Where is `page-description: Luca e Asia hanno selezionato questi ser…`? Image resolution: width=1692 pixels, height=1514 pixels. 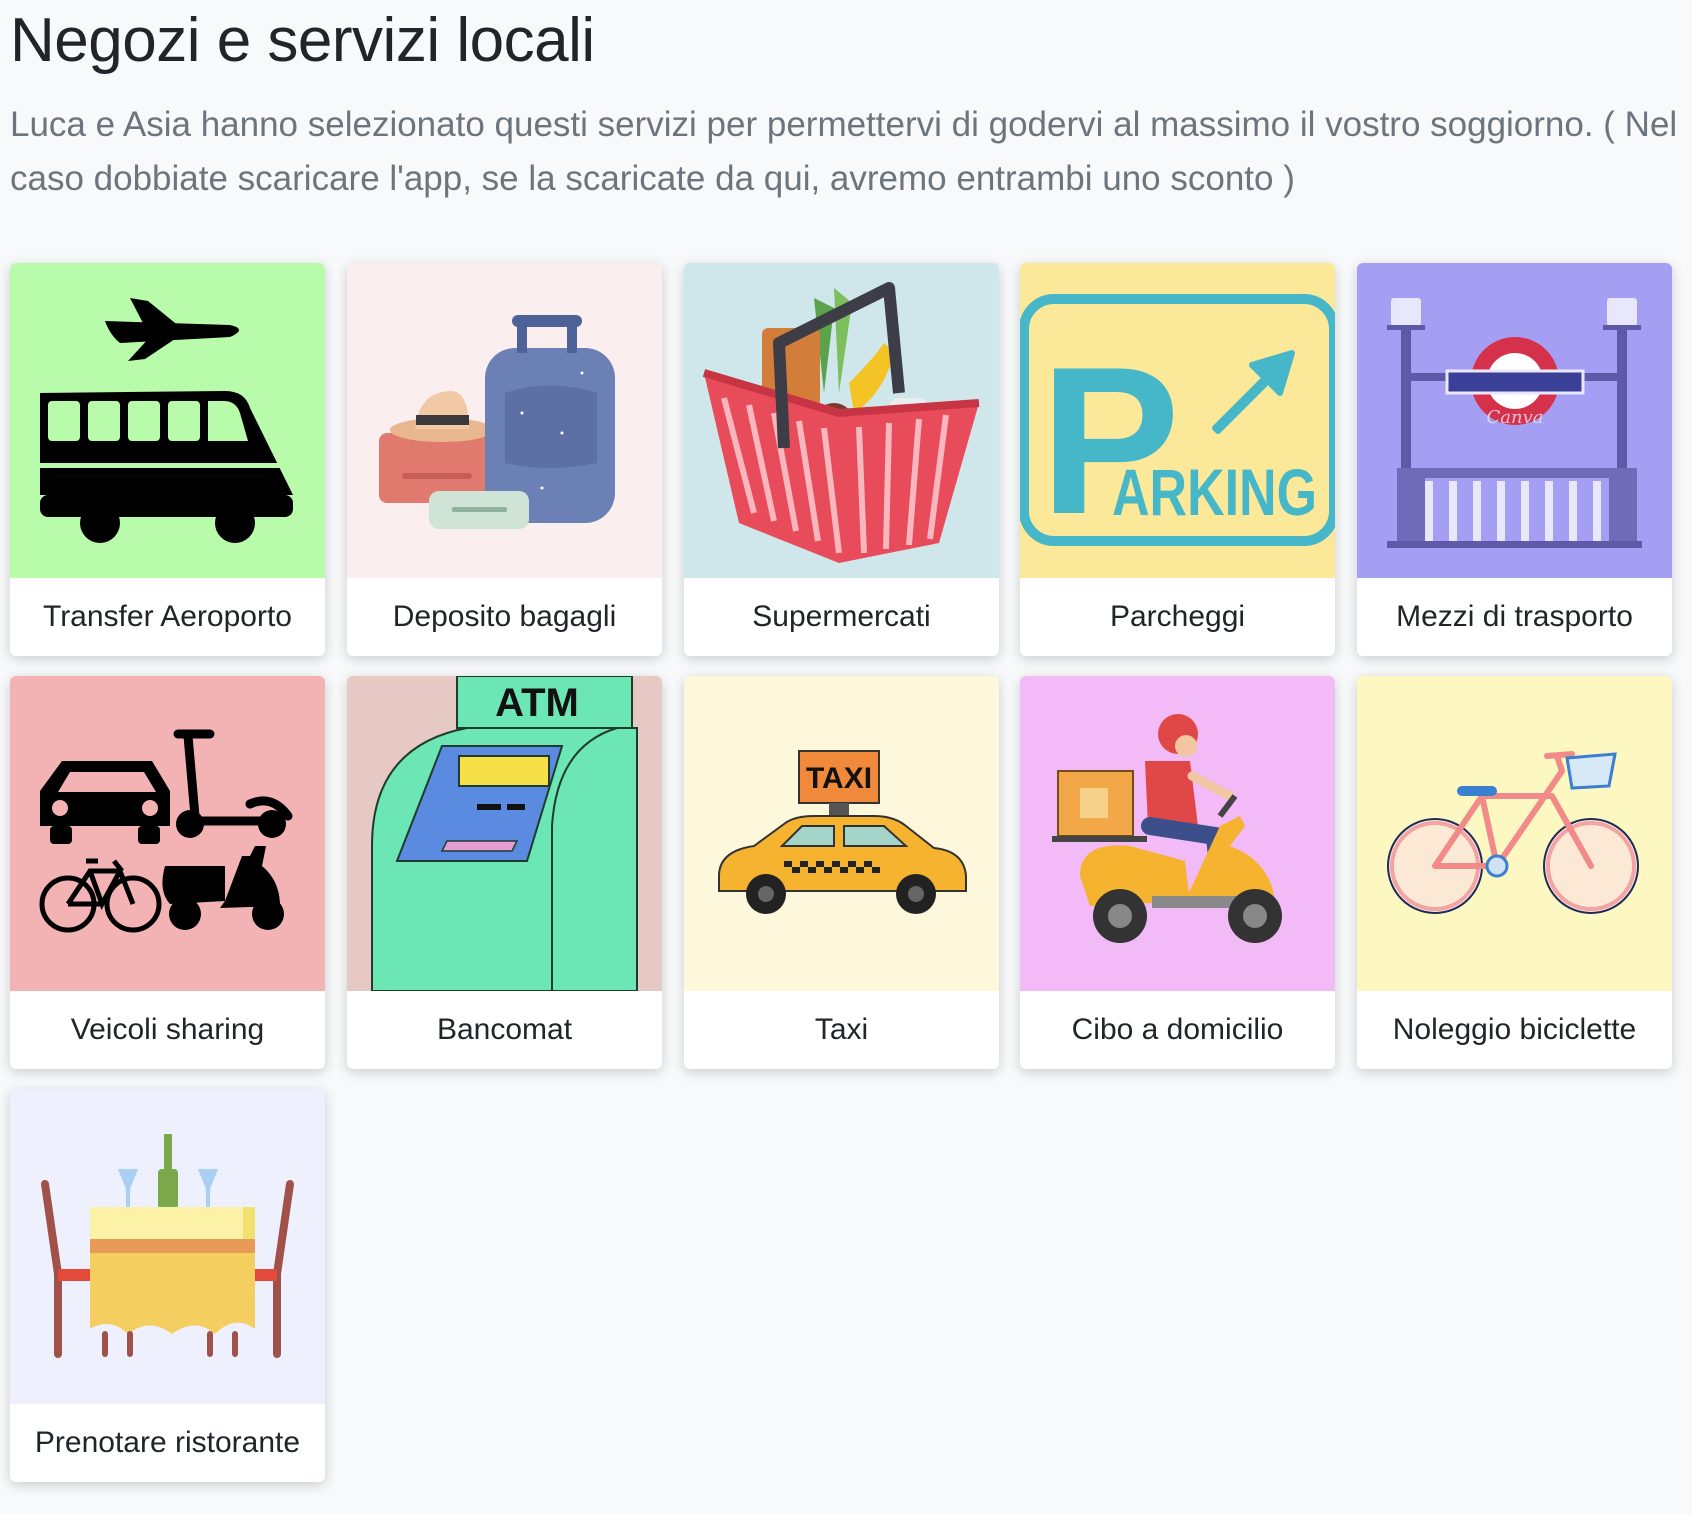
page-description: Luca e Asia hanno selezionato questi ser… is located at coordinates (844, 151).